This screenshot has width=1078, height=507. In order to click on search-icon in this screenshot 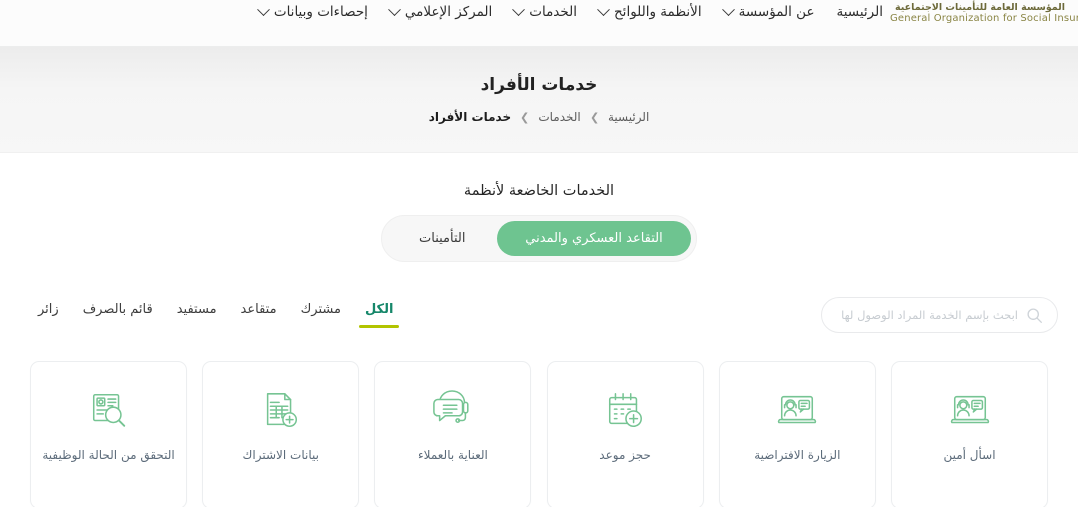, I will do `click(1034, 315)`.